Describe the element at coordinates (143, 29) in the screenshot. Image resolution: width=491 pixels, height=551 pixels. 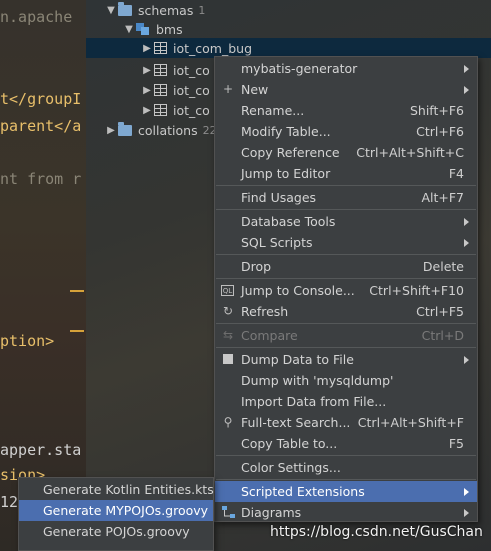
I see `schema-icon` at that location.